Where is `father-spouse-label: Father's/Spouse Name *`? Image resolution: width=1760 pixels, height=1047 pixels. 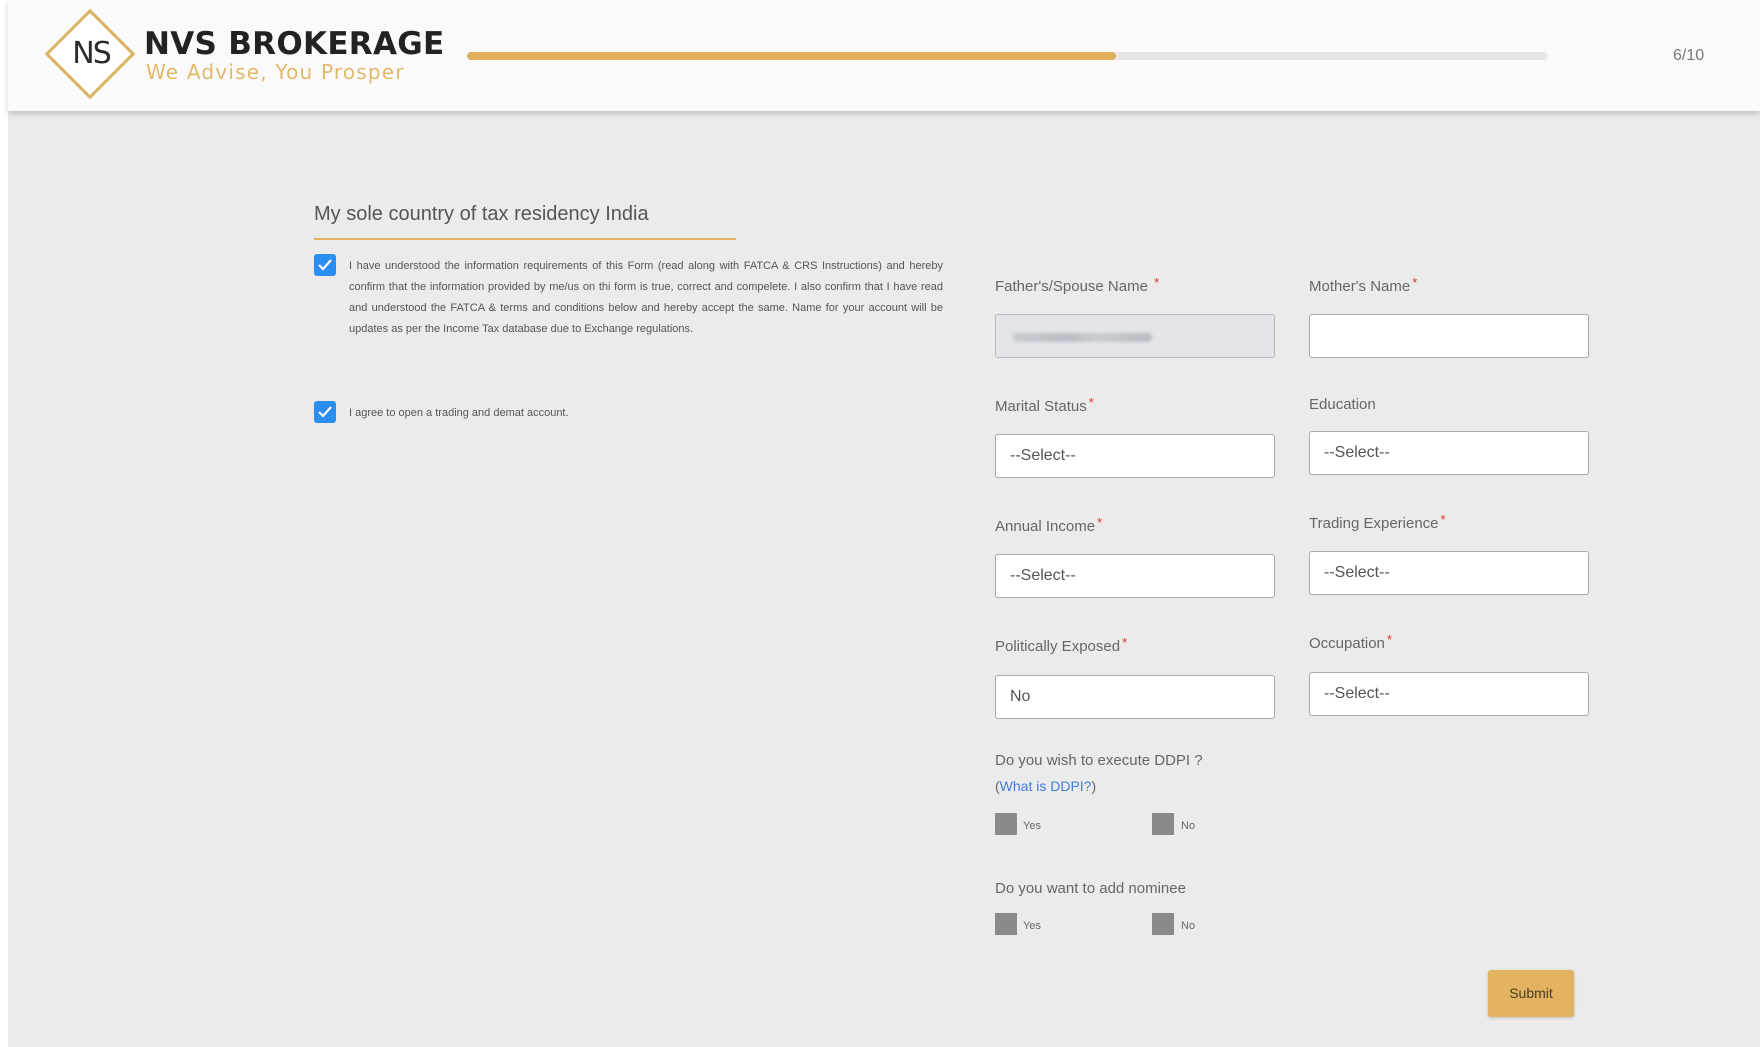
father-spouse-label: Father's/Spouse Name * is located at coordinates (1077, 285).